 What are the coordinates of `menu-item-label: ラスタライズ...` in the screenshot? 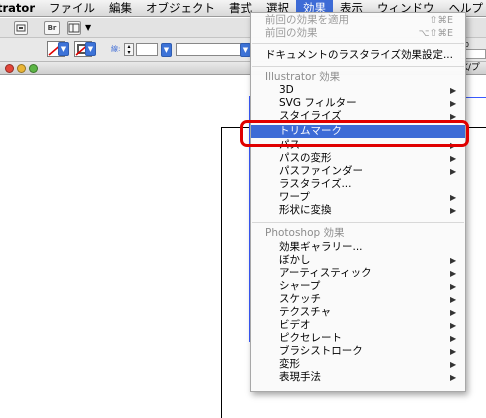 It's located at (315, 184).